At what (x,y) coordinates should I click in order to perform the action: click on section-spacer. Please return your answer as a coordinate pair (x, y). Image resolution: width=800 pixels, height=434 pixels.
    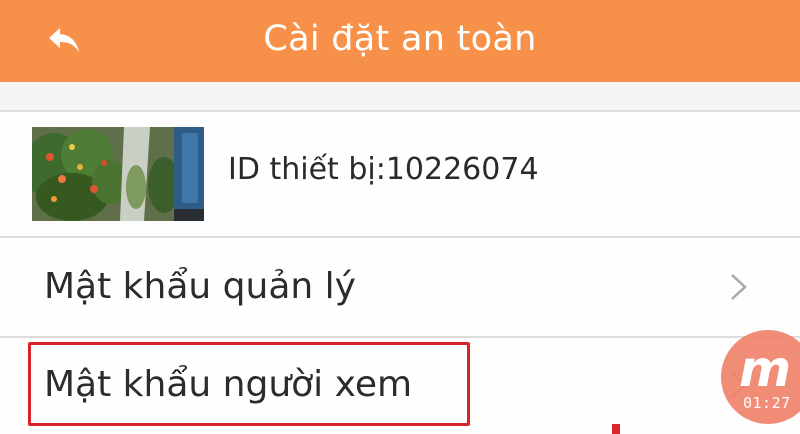
    Looking at the image, I should click on (400, 97).